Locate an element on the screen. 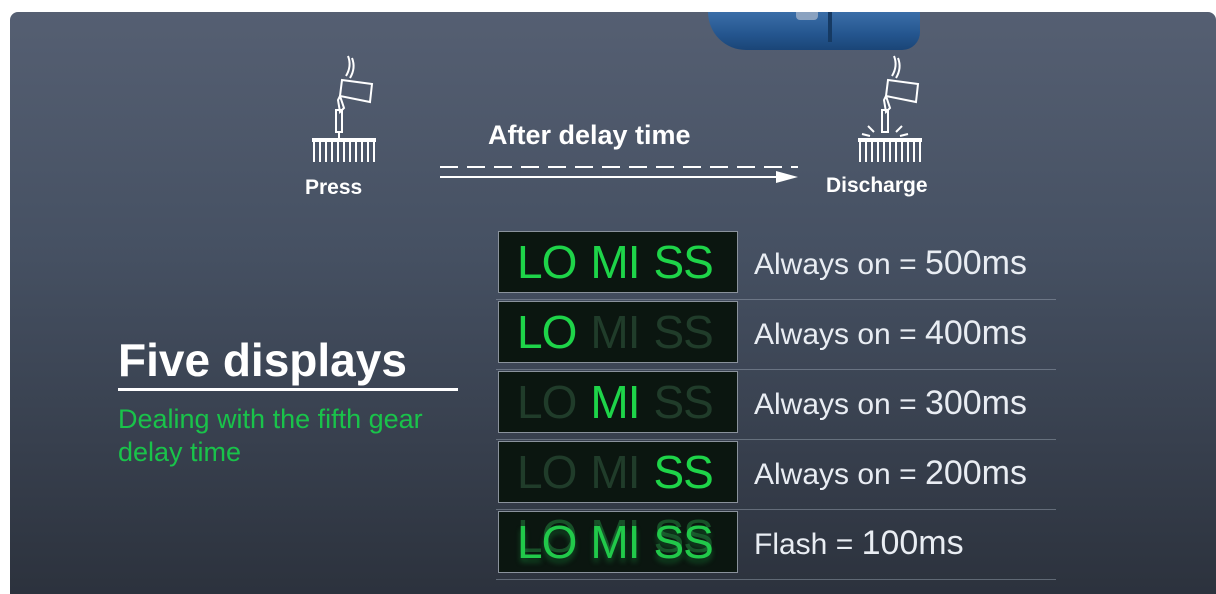  discharge-label: Discharge is located at coordinates (877, 185).